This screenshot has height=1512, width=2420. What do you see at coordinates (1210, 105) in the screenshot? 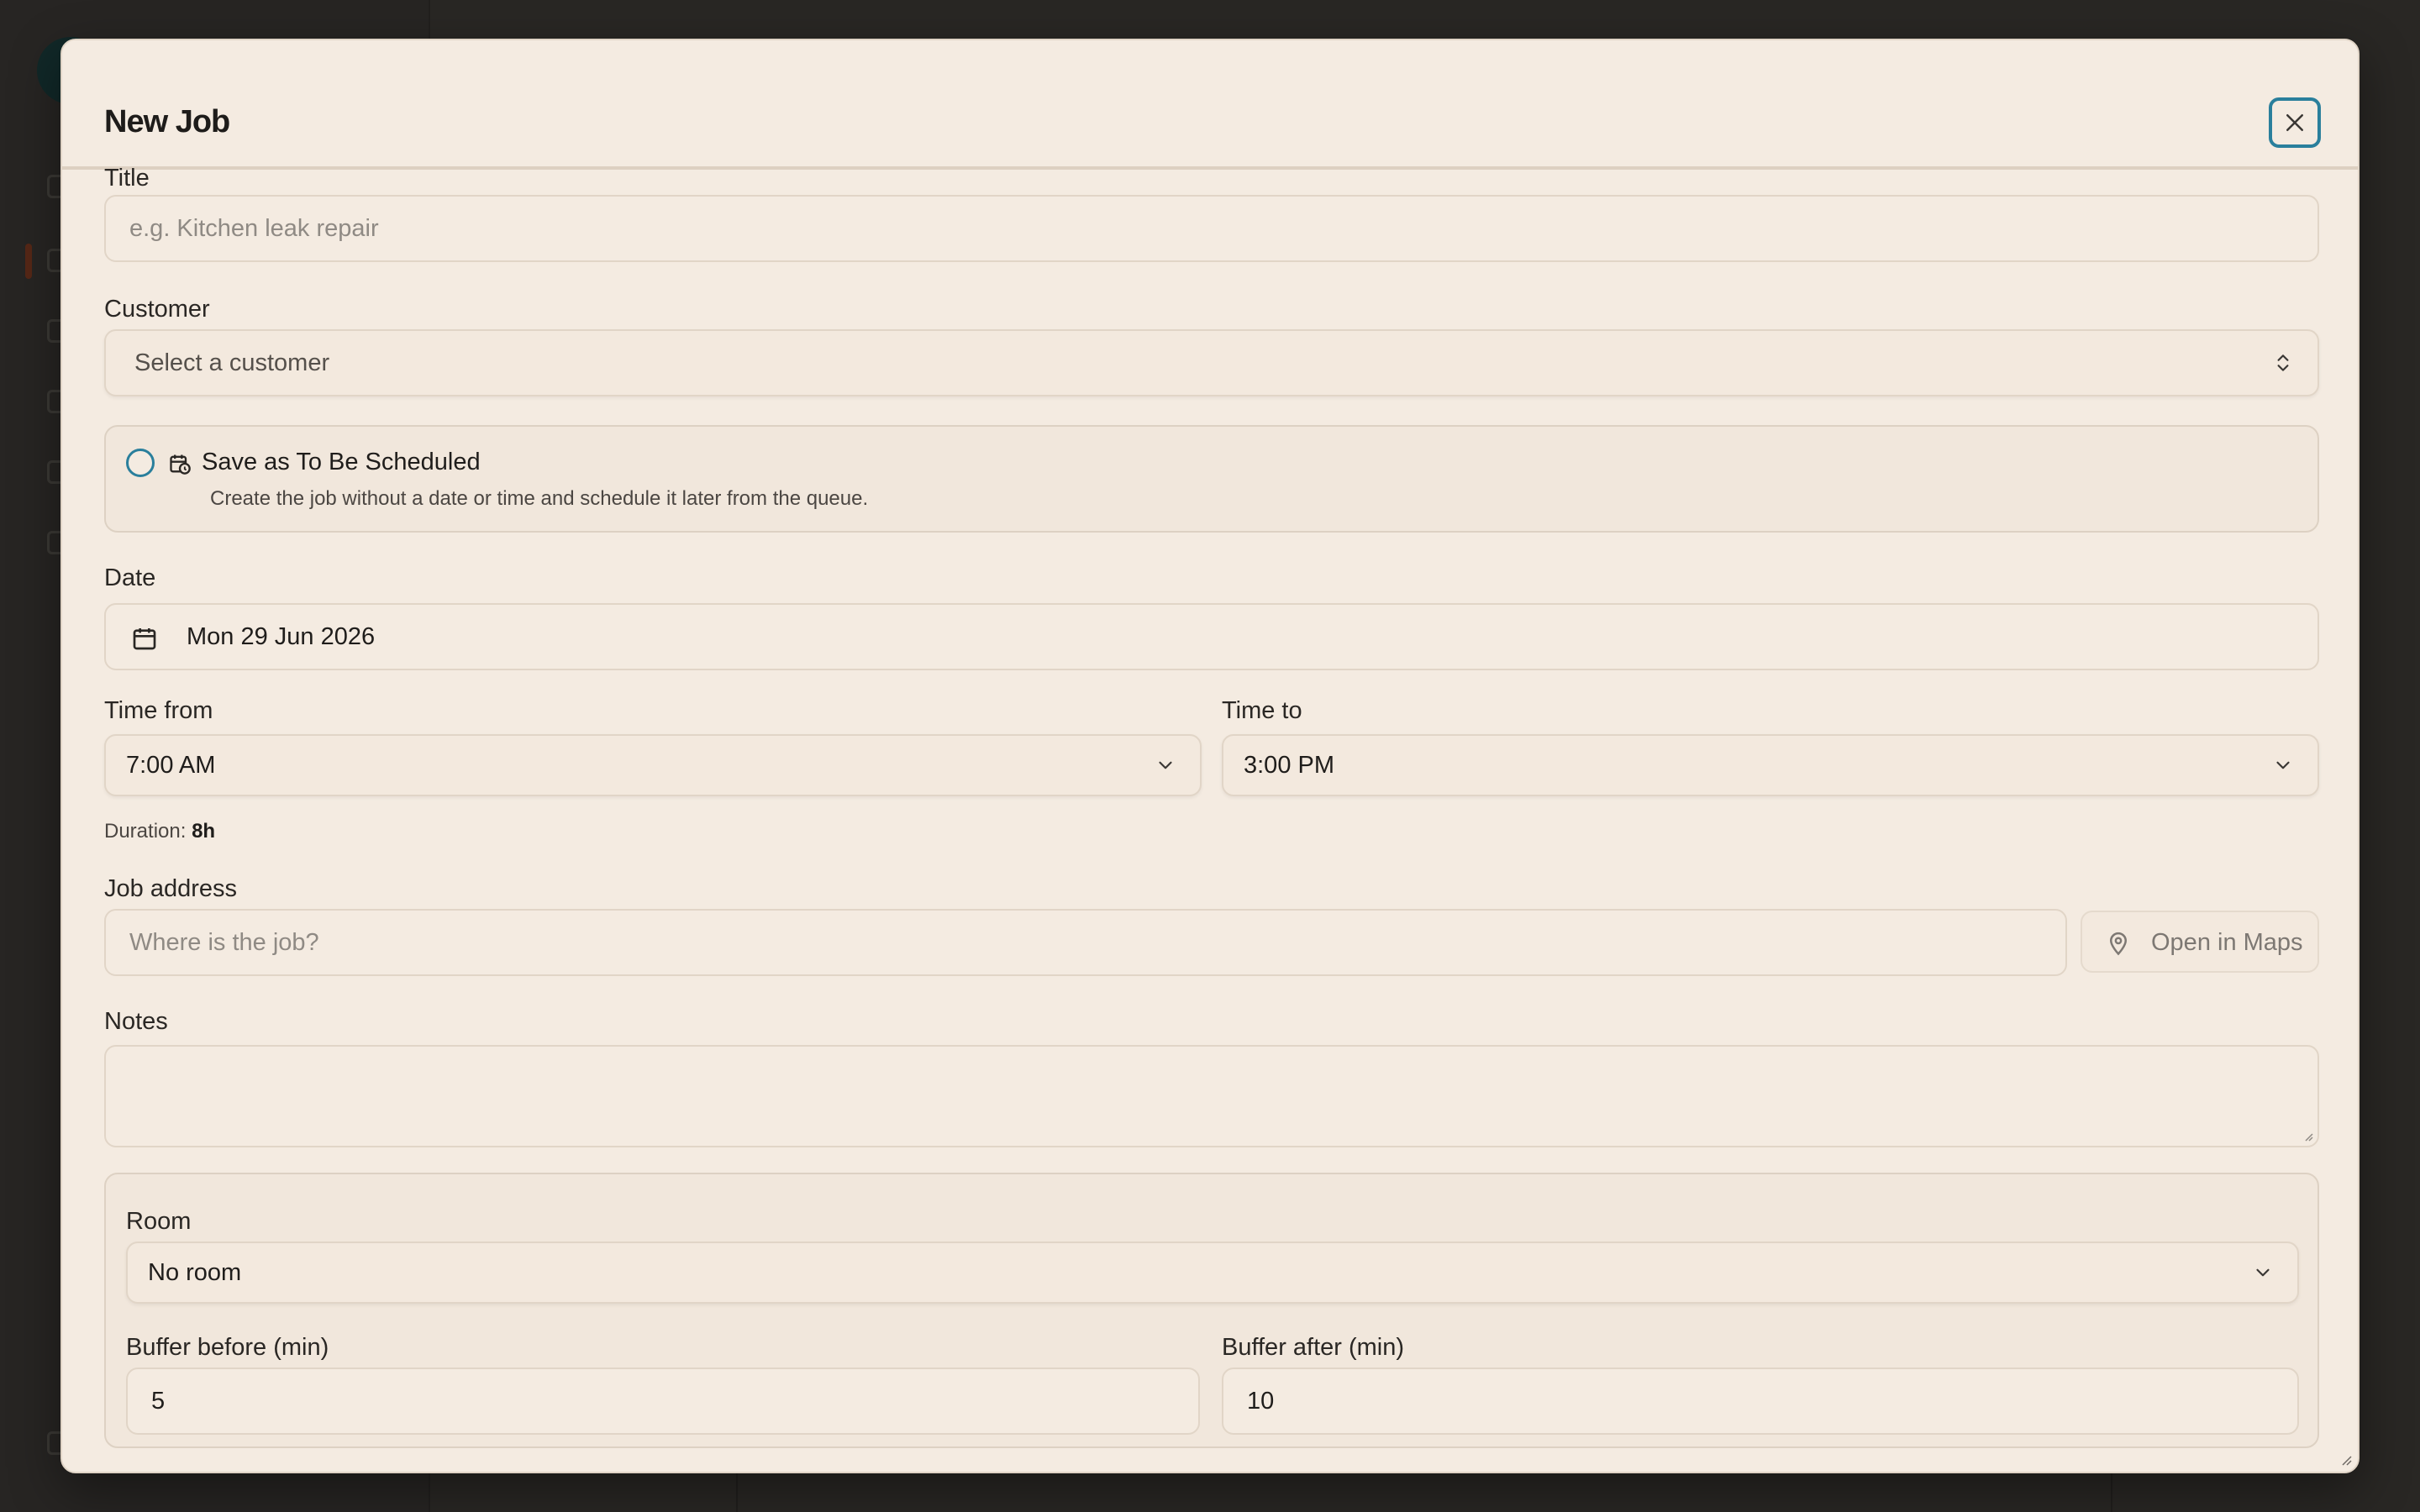
I see `dialog-header: New Job` at bounding box center [1210, 105].